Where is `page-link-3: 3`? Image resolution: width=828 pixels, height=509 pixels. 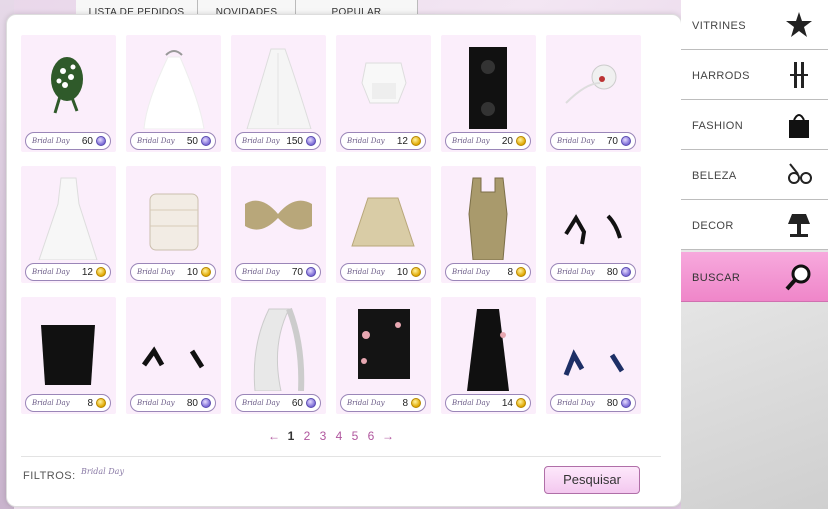
page-link-3: 3 is located at coordinates (323, 436).